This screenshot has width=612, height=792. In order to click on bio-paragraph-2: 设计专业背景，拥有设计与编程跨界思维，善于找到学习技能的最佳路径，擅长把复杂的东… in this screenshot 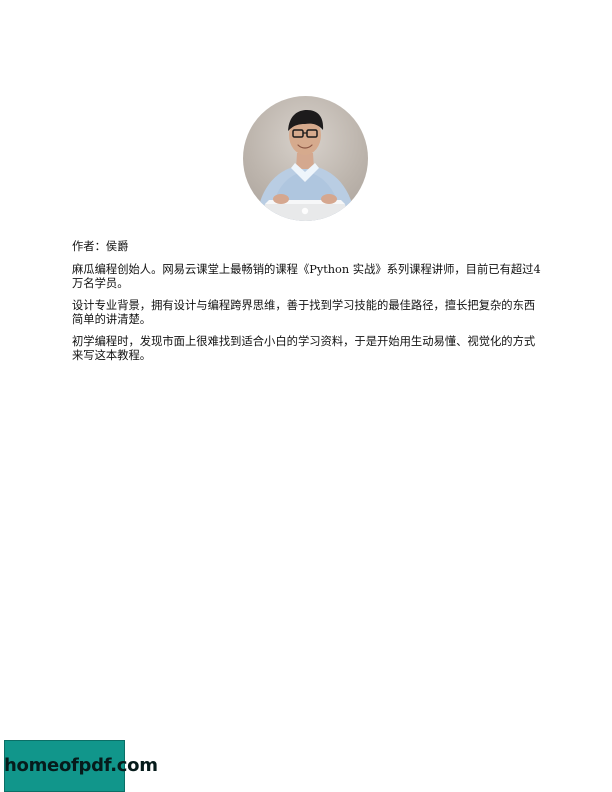, I will do `click(304, 312)`.